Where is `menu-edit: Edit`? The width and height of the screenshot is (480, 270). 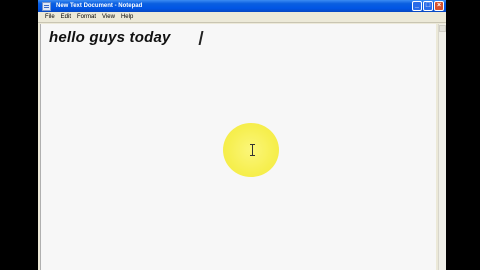 menu-edit: Edit is located at coordinates (66, 17).